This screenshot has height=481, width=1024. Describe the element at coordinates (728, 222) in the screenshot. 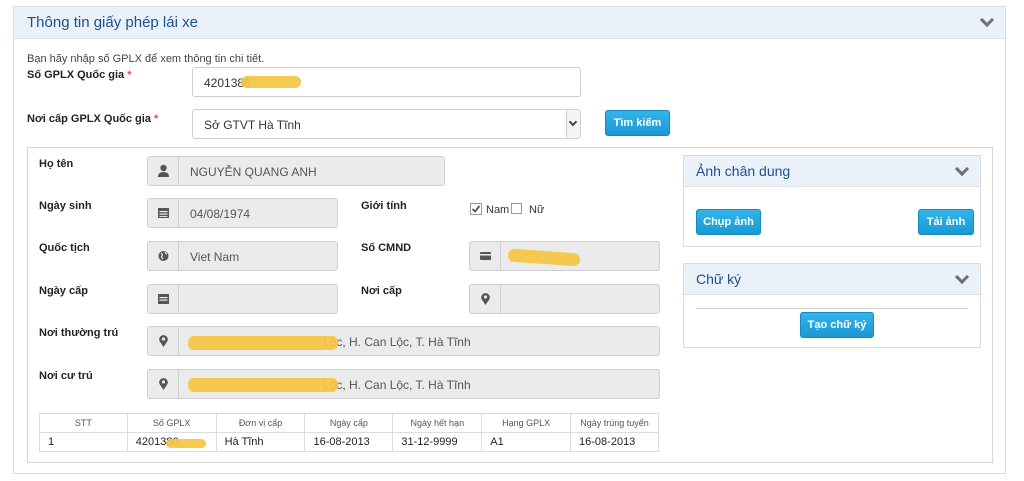

I see `capture-photo-button: Chụp ảnh` at that location.